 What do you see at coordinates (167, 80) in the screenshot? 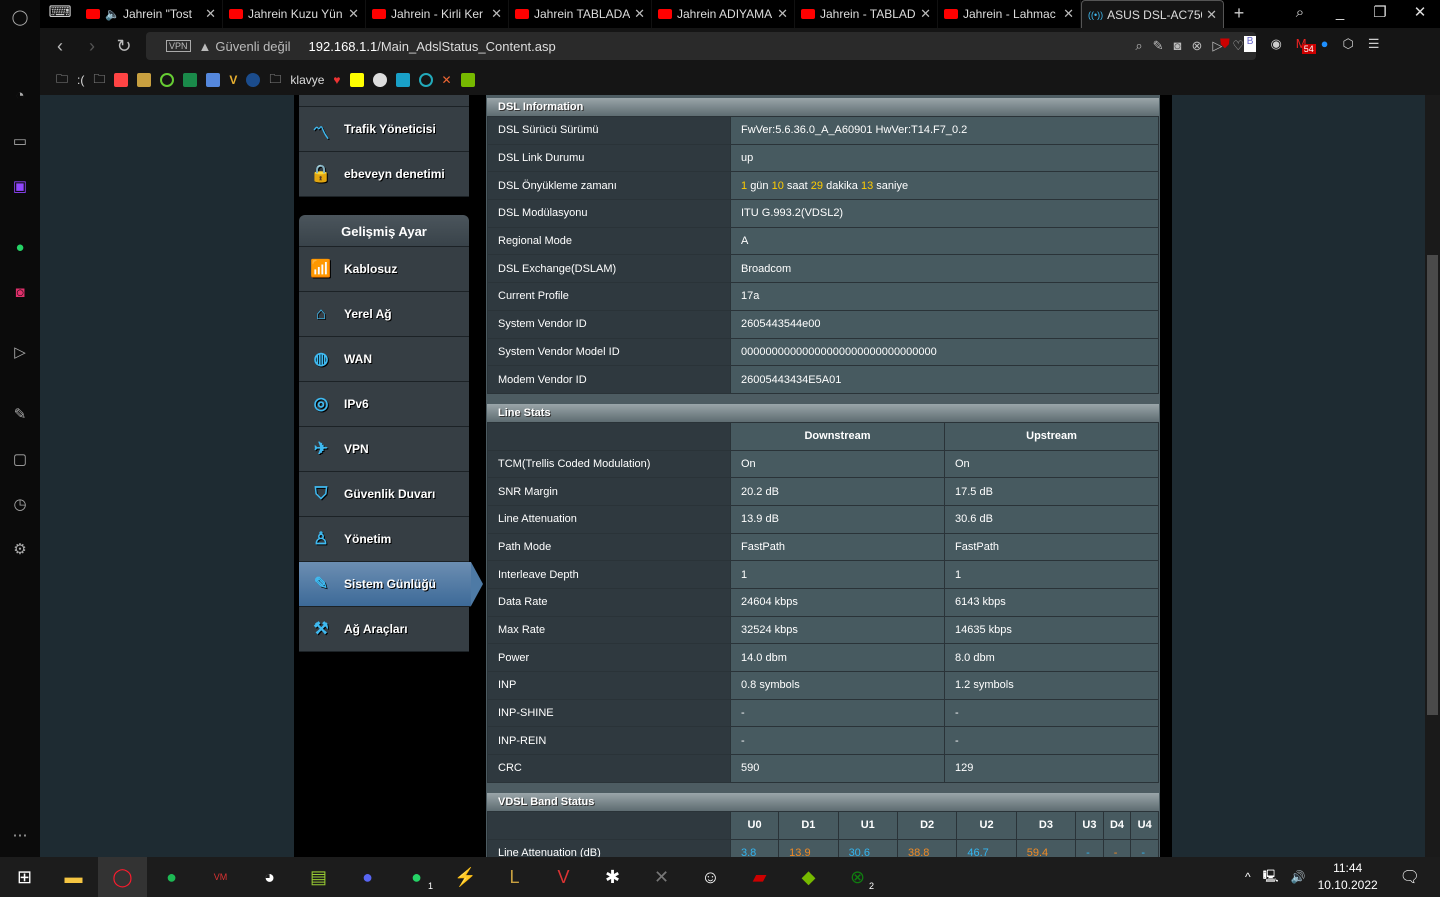
I see `power-icon` at bounding box center [167, 80].